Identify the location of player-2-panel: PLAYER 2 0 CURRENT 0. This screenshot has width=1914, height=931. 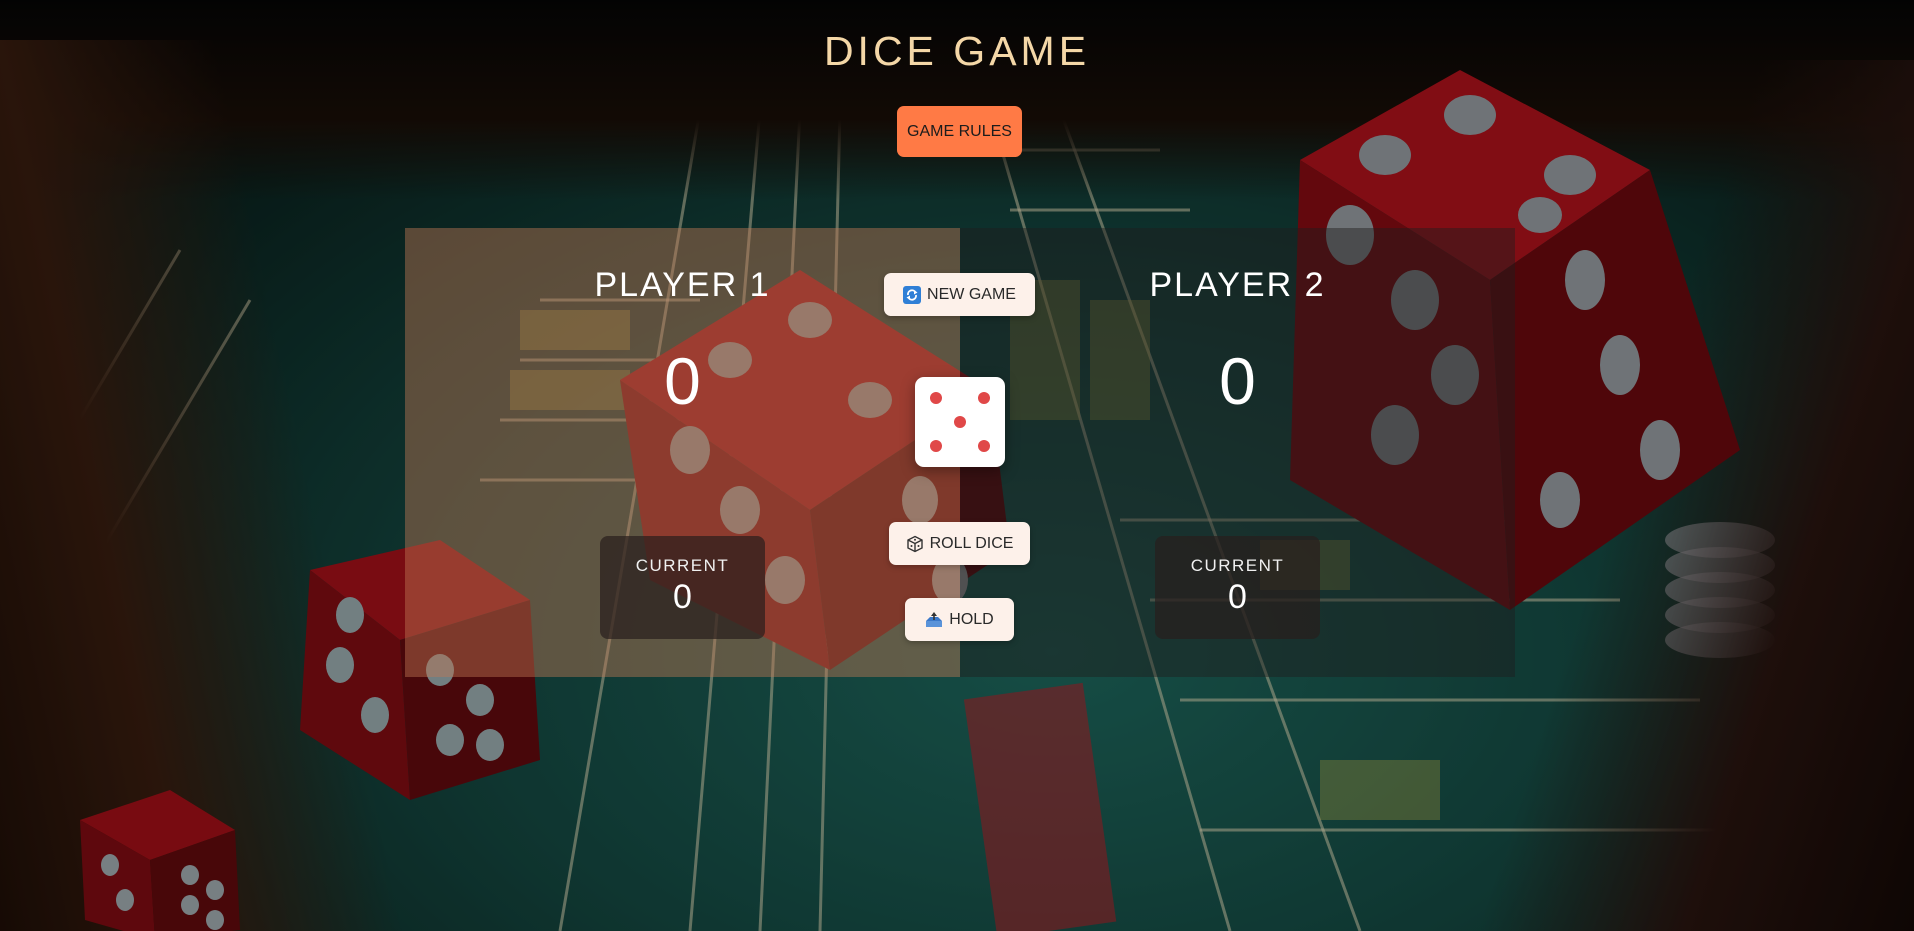
(1237, 452).